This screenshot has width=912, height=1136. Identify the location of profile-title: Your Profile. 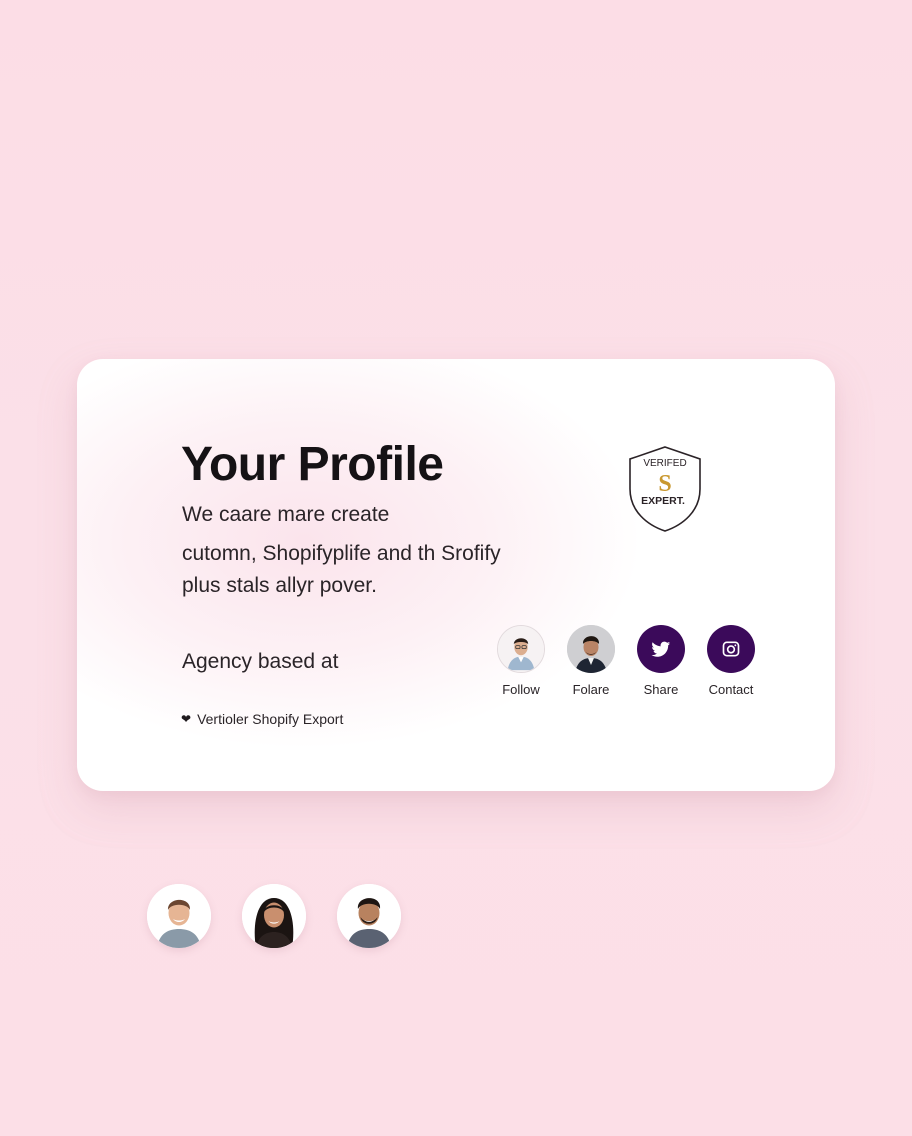
(312, 464).